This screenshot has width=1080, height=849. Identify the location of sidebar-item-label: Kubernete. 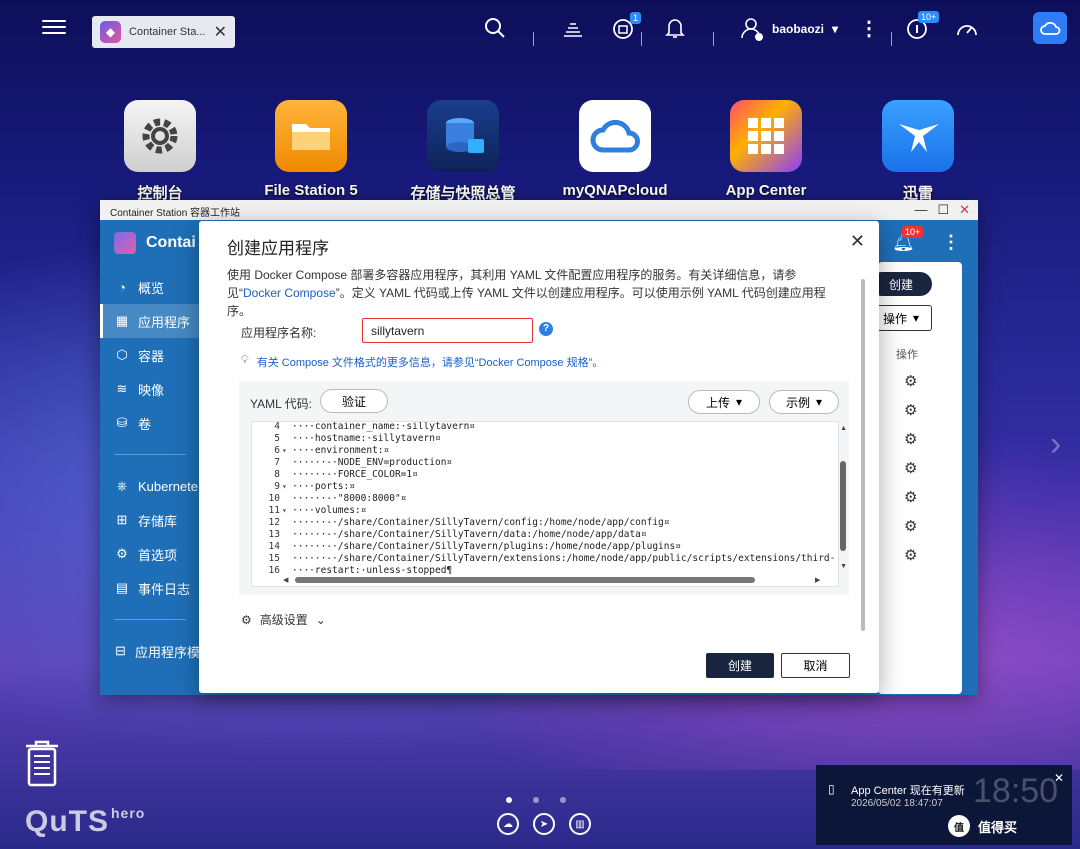
(168, 486).